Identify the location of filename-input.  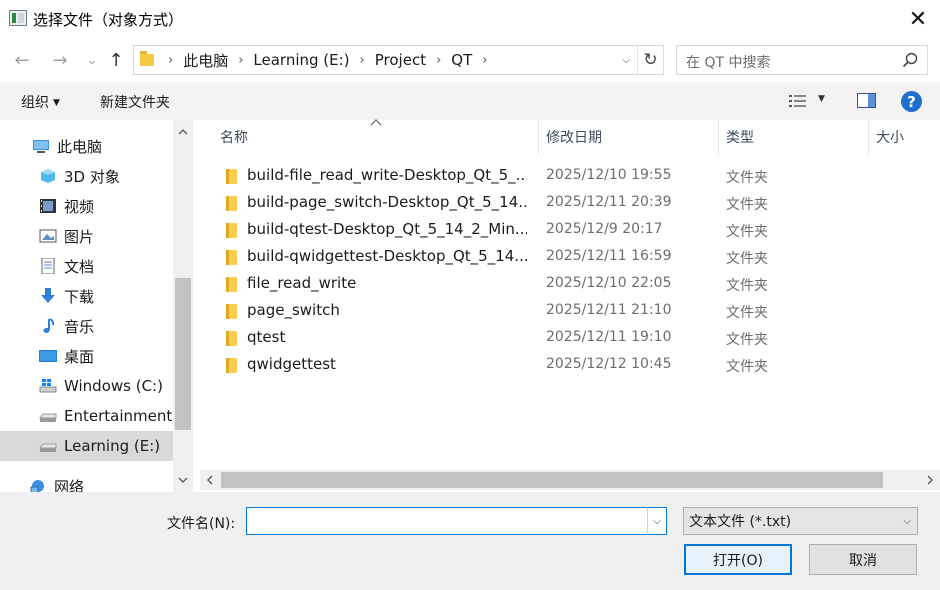
(447, 521).